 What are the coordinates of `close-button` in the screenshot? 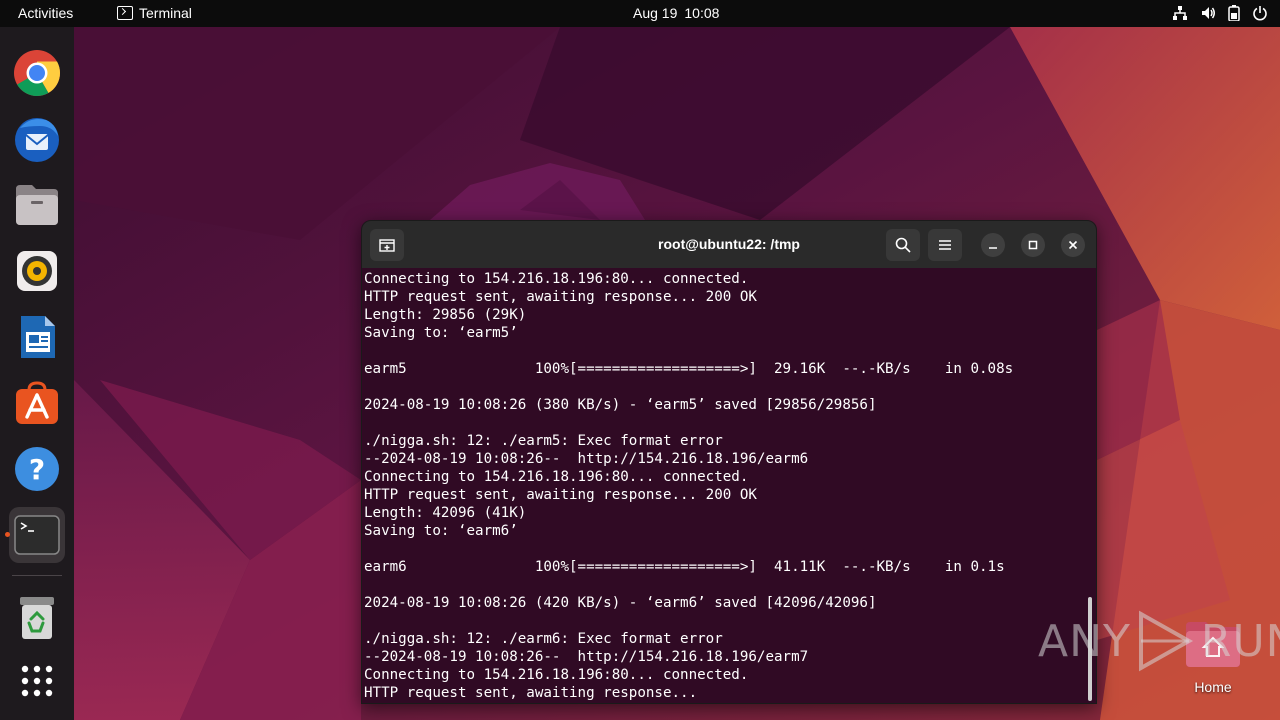 It's located at (1073, 245).